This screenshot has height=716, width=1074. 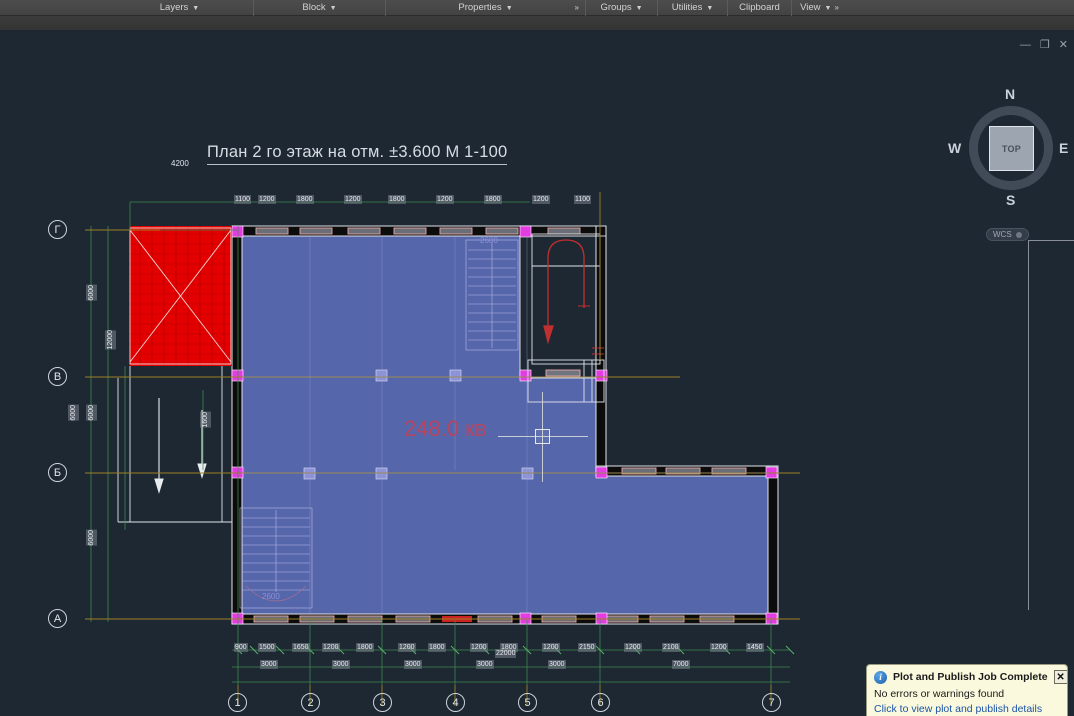 I want to click on dim-bottom-4: 1800, so click(x=365, y=647).